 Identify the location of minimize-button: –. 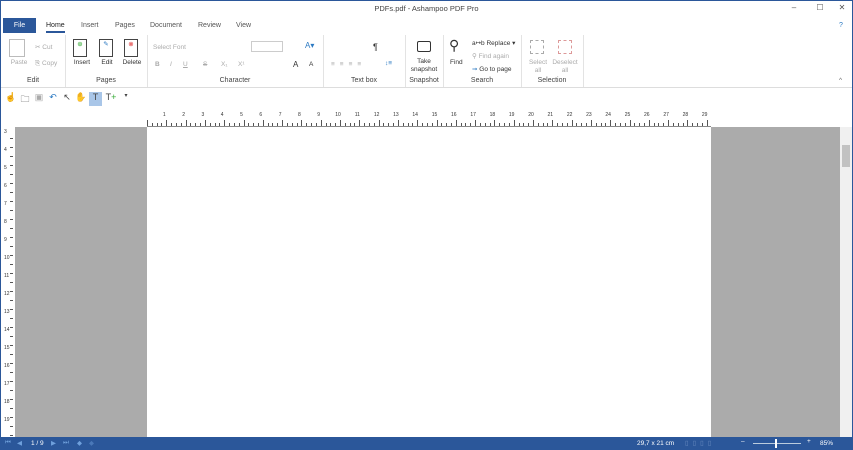
(794, 9).